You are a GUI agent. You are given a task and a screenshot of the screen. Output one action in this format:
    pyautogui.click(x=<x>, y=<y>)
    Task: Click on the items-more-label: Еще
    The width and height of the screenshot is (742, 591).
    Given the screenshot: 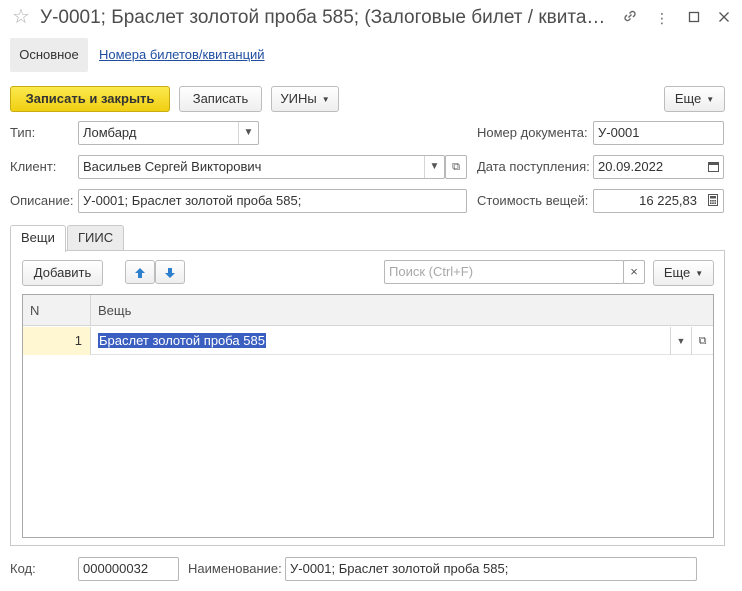 What is the action you would take?
    pyautogui.click(x=677, y=272)
    